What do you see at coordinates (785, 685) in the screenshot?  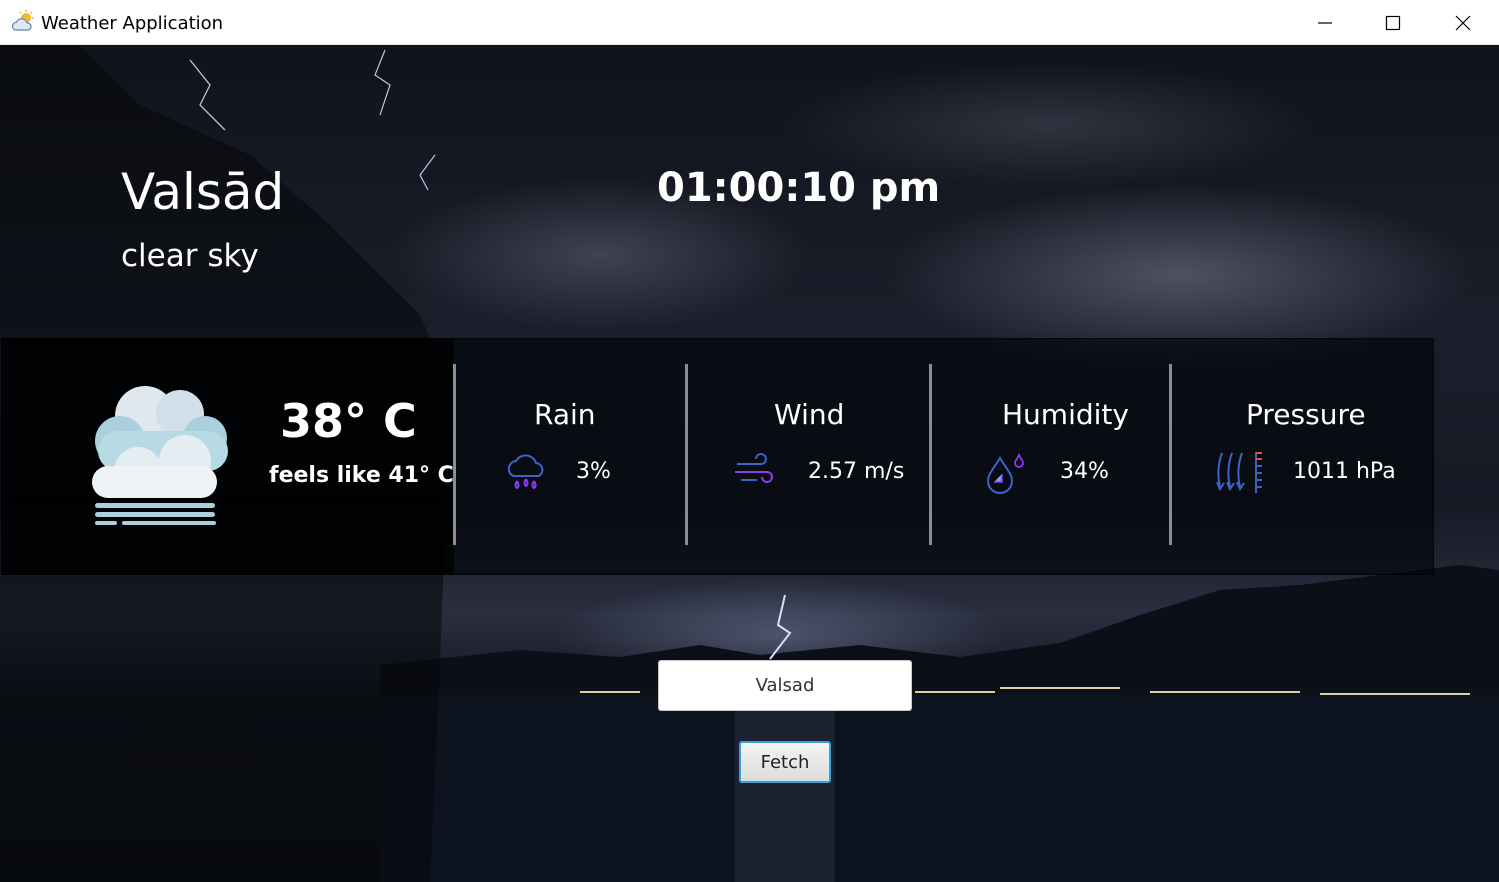 I see `city-search-input` at bounding box center [785, 685].